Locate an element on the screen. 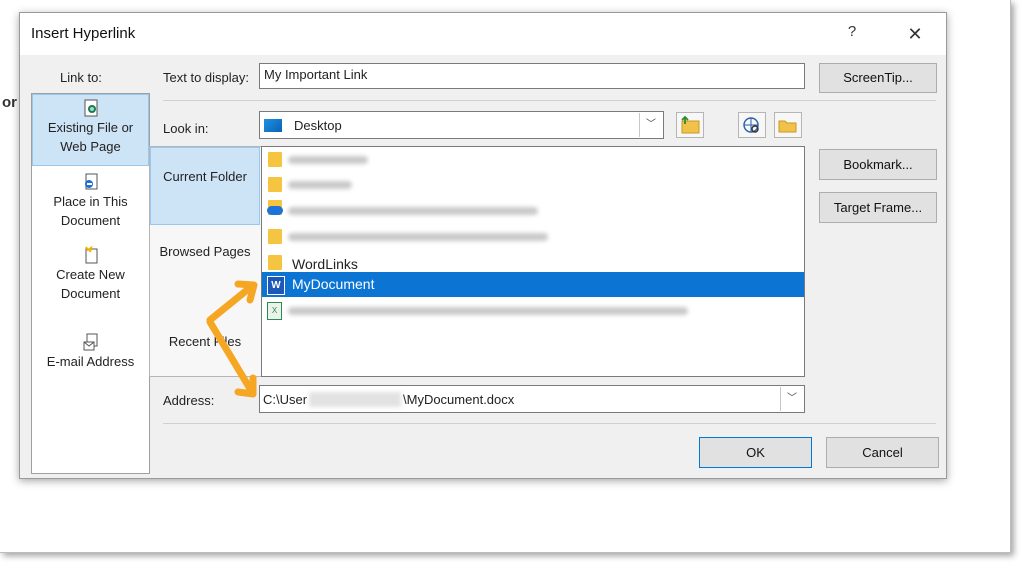 This screenshot has width=1024, height=566. browse-file-button is located at coordinates (788, 125).